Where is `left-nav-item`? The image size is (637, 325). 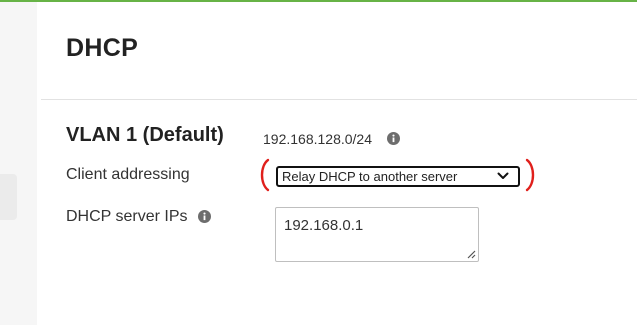
left-nav-item is located at coordinates (8, 197).